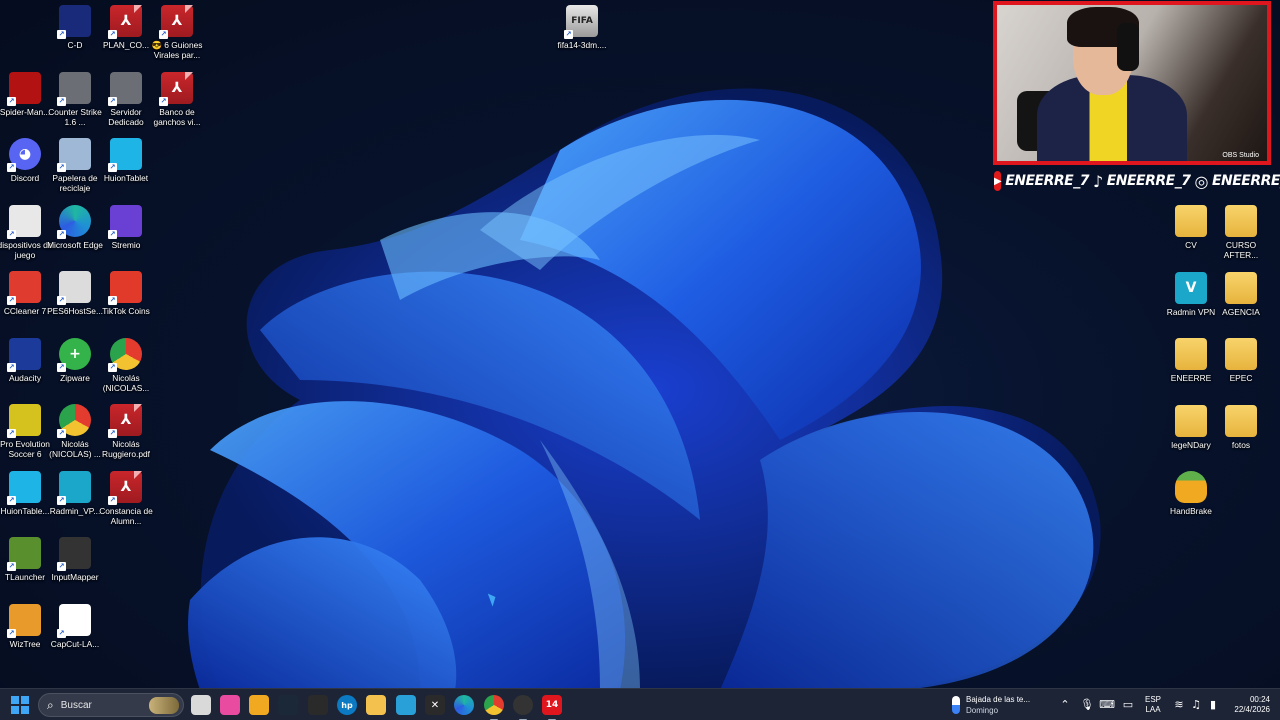 The height and width of the screenshot is (720, 1280). Describe the element at coordinates (126, 449) in the screenshot. I see `desktop-icon-label: Nicolás Ruggiero.pdf` at that location.